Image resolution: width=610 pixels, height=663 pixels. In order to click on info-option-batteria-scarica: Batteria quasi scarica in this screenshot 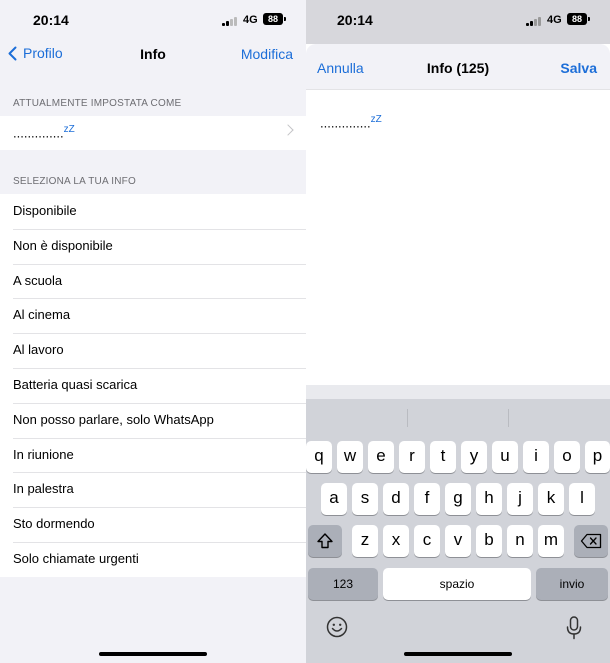, I will do `click(153, 385)`.